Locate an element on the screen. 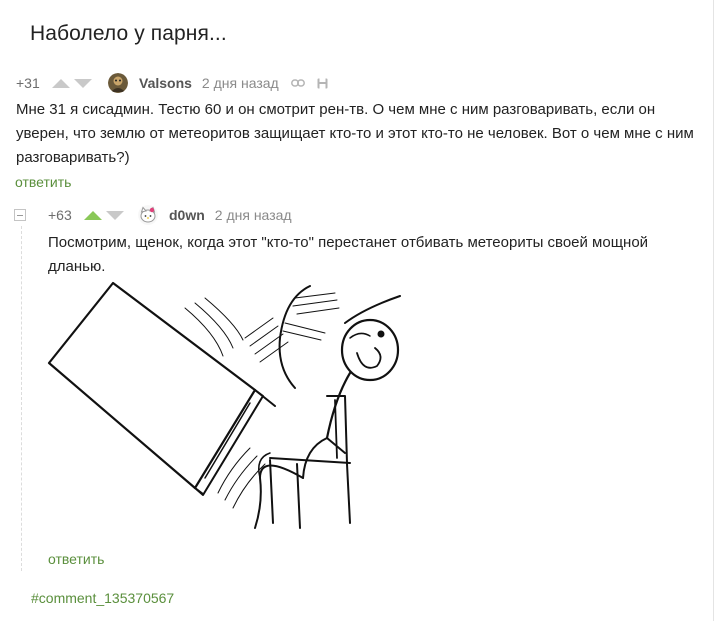 The height and width of the screenshot is (621, 714). comment-header: +31 Valsons 2 дня назад is located at coordinates (172, 83).